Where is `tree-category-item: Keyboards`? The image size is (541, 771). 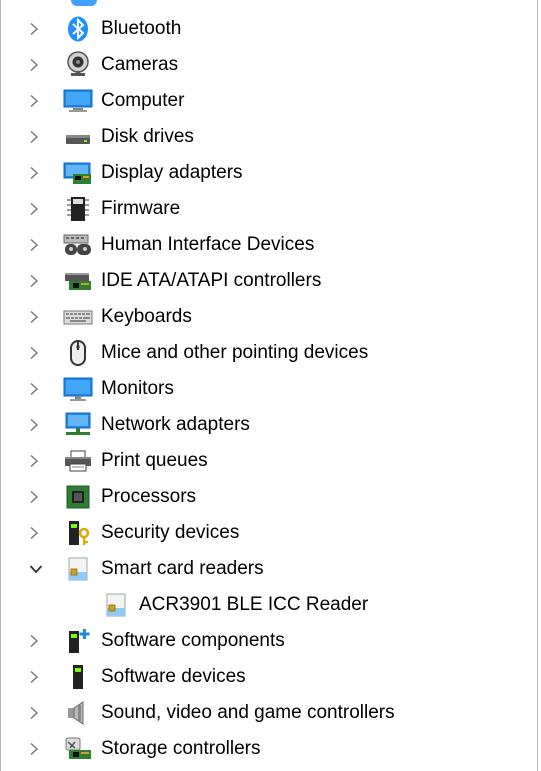 tree-category-item: Keyboards is located at coordinates (269, 317).